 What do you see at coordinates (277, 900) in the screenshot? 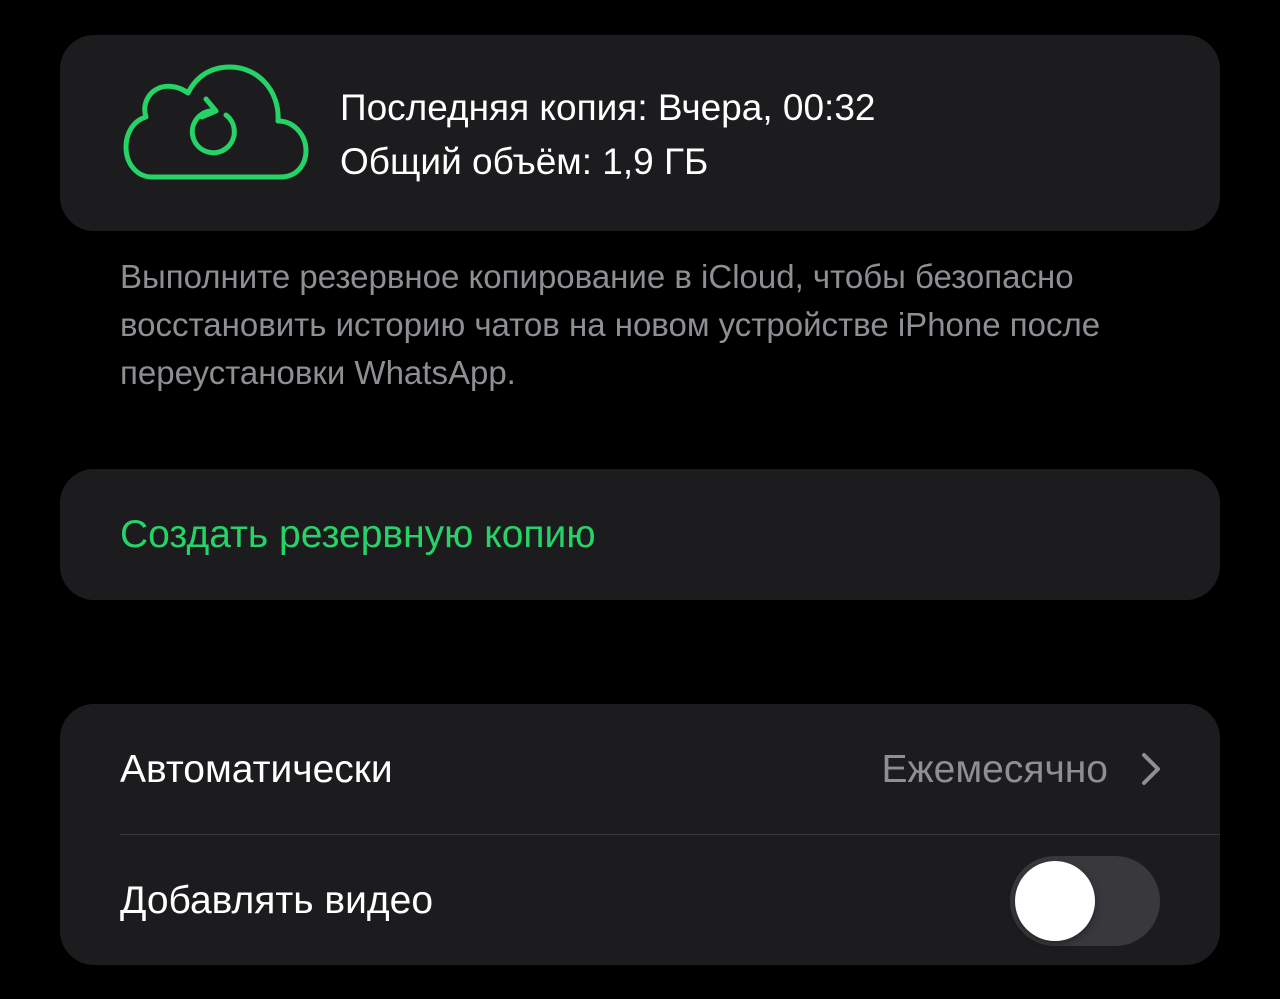
I see `include-videos-label: Добавлять видео` at bounding box center [277, 900].